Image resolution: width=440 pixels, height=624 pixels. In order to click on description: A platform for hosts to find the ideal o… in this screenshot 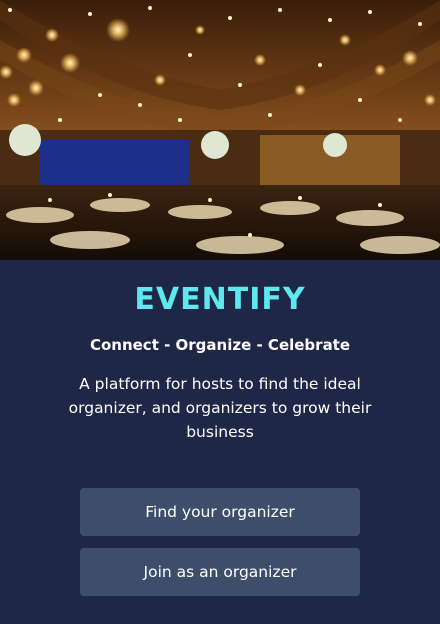, I will do `click(220, 408)`.